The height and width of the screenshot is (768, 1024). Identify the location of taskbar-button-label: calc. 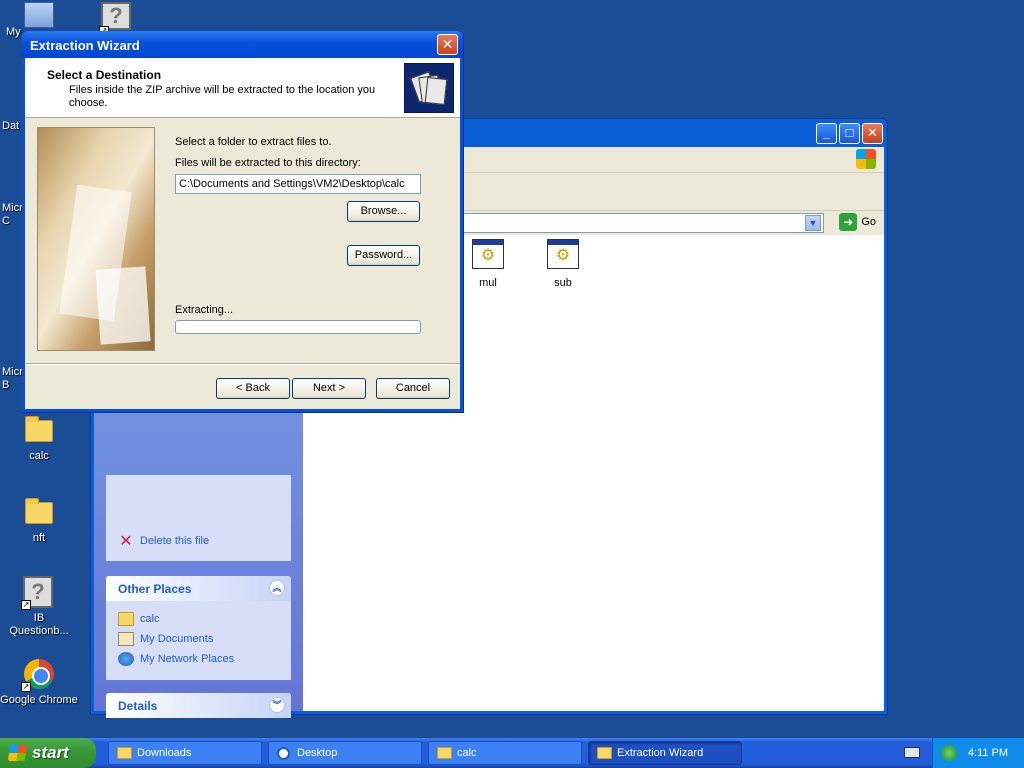
(467, 753).